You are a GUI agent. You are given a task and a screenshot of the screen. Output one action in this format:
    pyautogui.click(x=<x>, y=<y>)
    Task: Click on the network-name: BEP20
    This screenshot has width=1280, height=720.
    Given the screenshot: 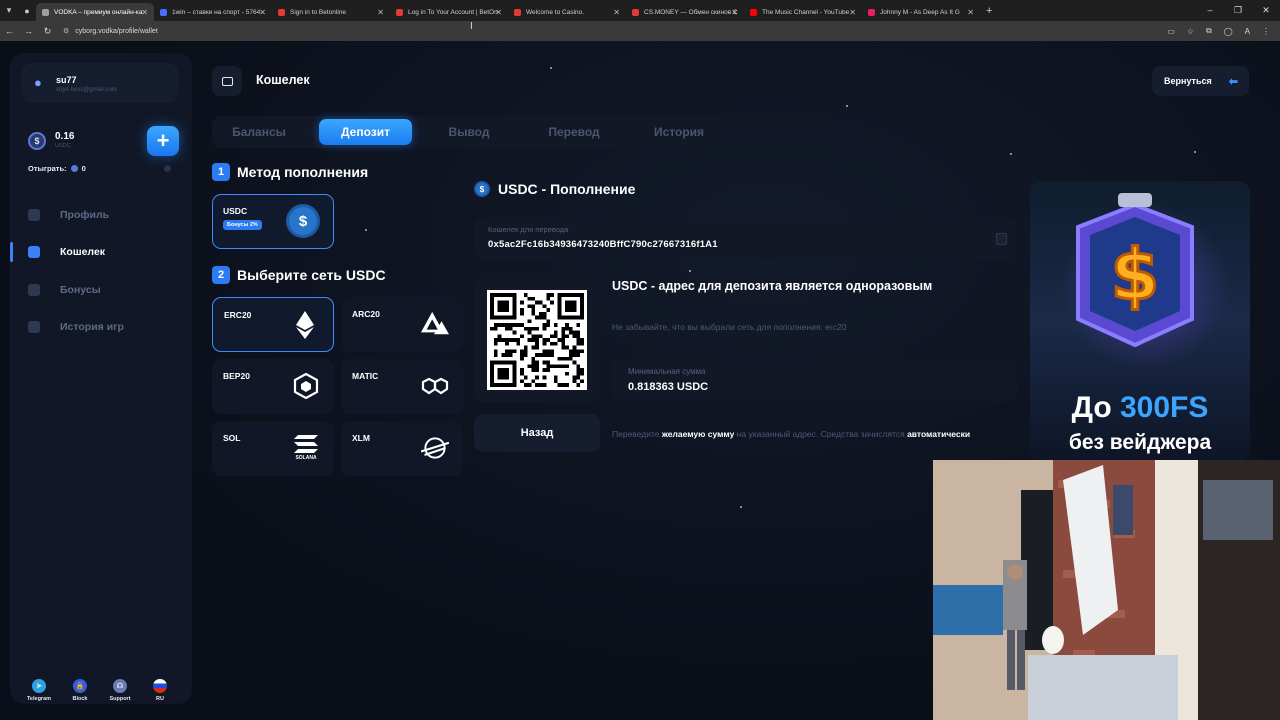 What is the action you would take?
    pyautogui.click(x=236, y=376)
    